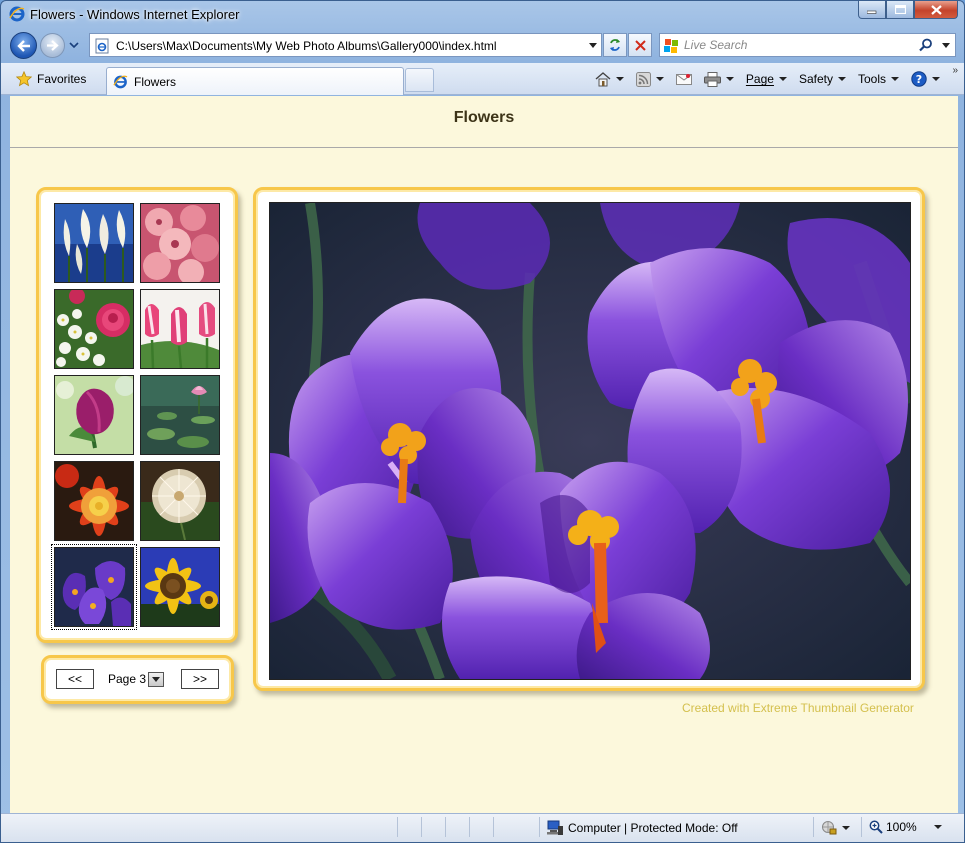 The height and width of the screenshot is (843, 965). What do you see at coordinates (871, 79) in the screenshot?
I see `tools-menu-label: Tools` at bounding box center [871, 79].